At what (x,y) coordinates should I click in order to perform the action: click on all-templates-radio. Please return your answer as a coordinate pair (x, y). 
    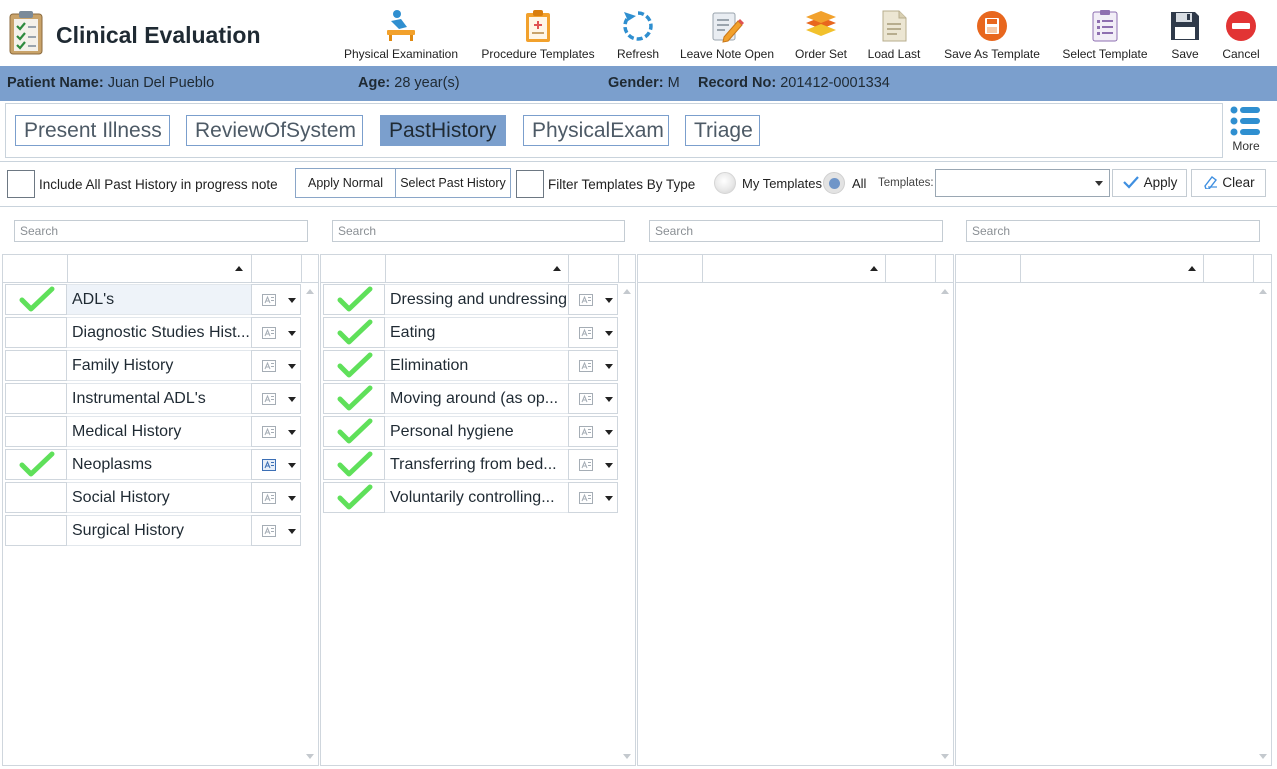
    Looking at the image, I should click on (834, 183).